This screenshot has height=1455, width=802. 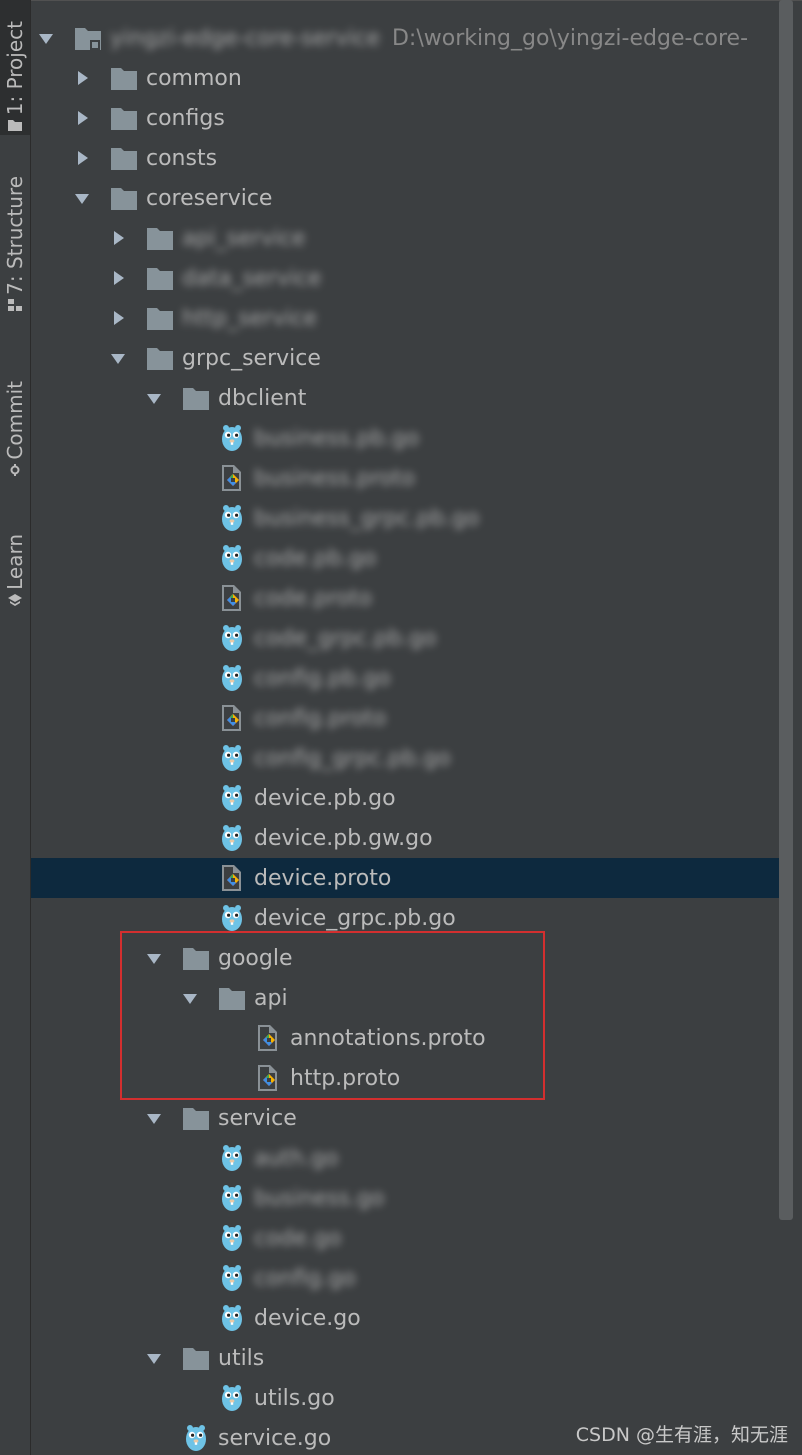 I want to click on tree-file-row: device.pb.gw.go, so click(x=406, y=838).